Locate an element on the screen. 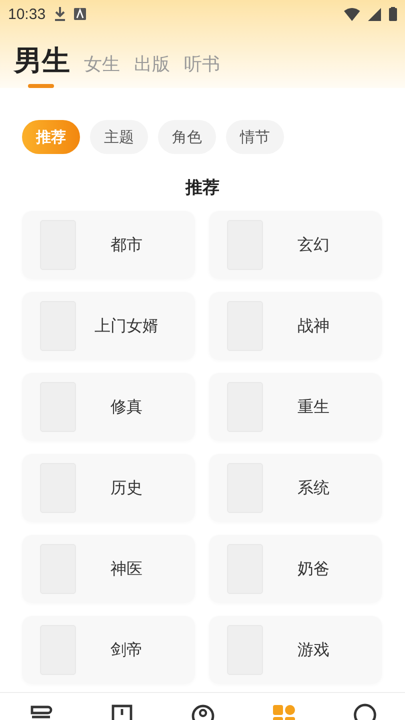 Image resolution: width=405 pixels, height=720 pixels. category-label: 神医 is located at coordinates (127, 569).